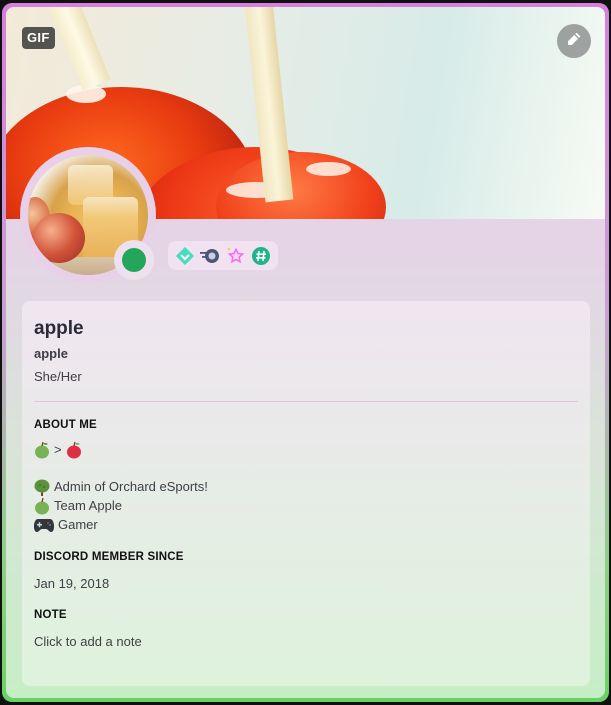  Describe the element at coordinates (51, 353) in the screenshot. I see `username: apple` at that location.